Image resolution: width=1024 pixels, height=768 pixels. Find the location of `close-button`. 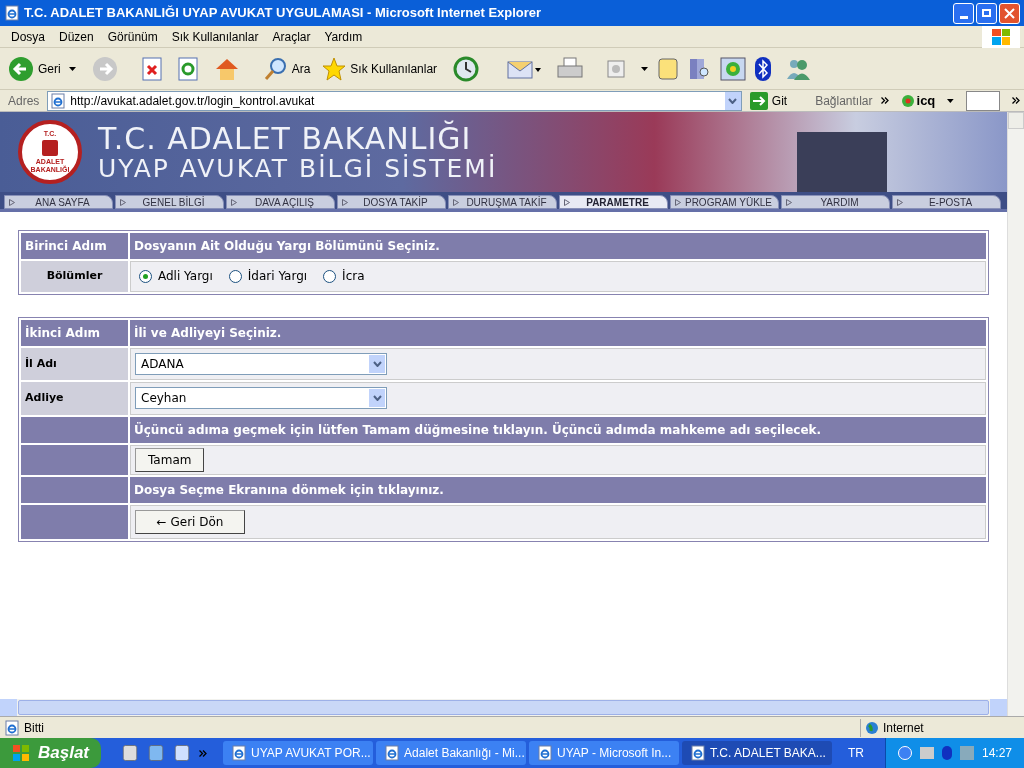

close-button is located at coordinates (1009, 13).